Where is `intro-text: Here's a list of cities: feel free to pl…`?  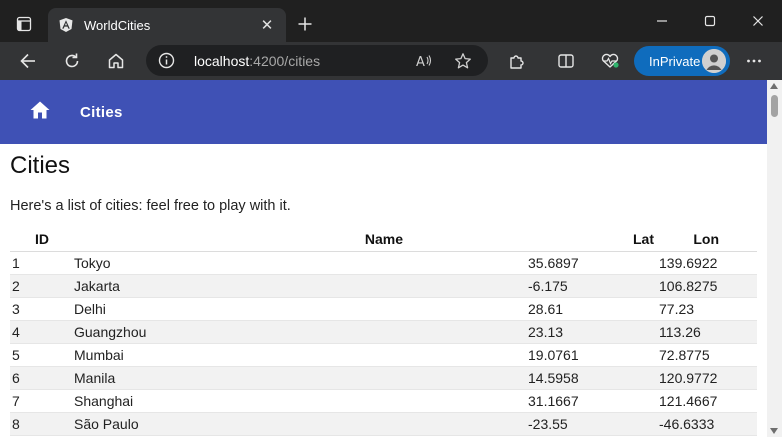
intro-text: Here's a list of cities: feel free to pl… is located at coordinates (150, 206).